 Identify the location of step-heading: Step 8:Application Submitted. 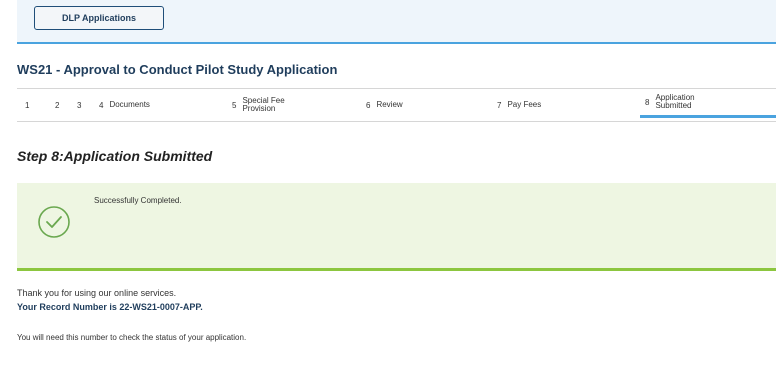
(115, 156).